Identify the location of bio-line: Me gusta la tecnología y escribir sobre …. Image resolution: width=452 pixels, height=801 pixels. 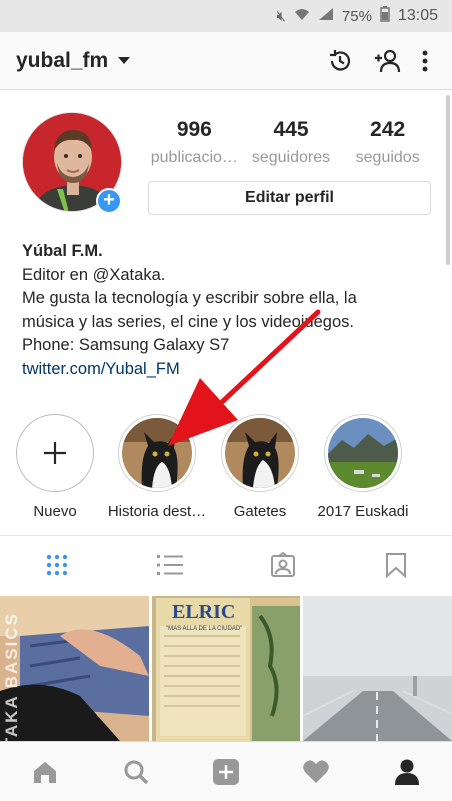
(189, 298).